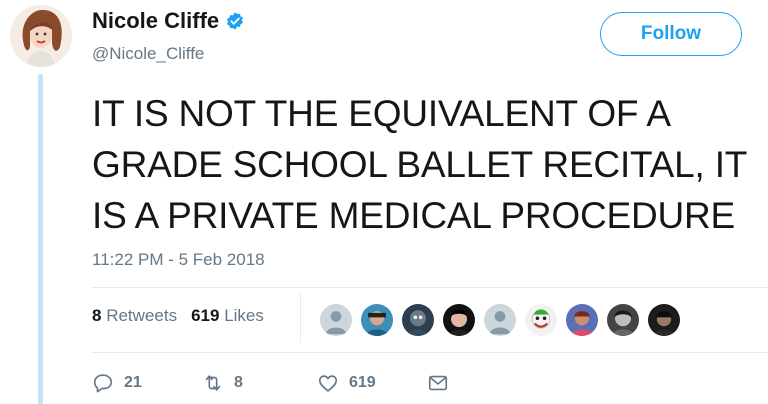 The height and width of the screenshot is (404, 768). I want to click on retweets-count: 8, so click(97, 315).